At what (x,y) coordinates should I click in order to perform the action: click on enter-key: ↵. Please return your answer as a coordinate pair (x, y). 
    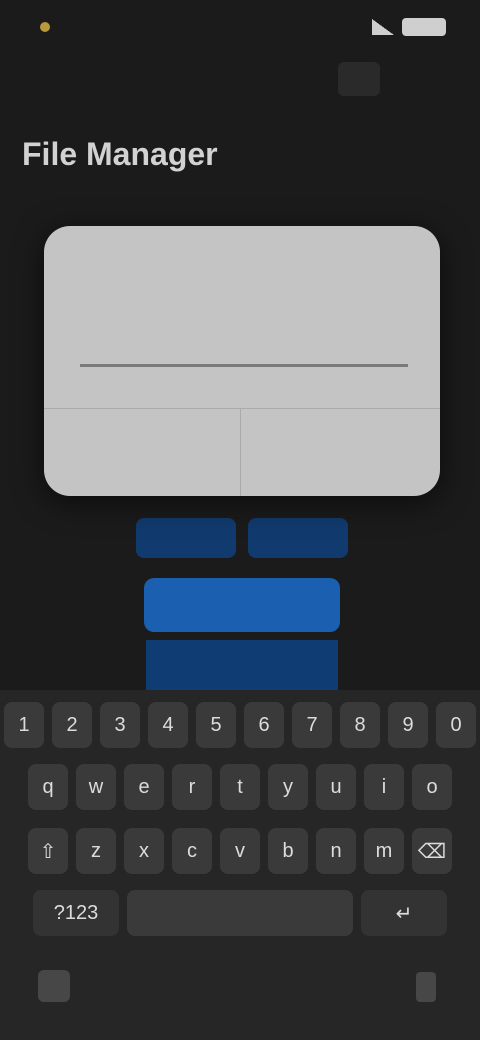
    Looking at the image, I should click on (404, 913).